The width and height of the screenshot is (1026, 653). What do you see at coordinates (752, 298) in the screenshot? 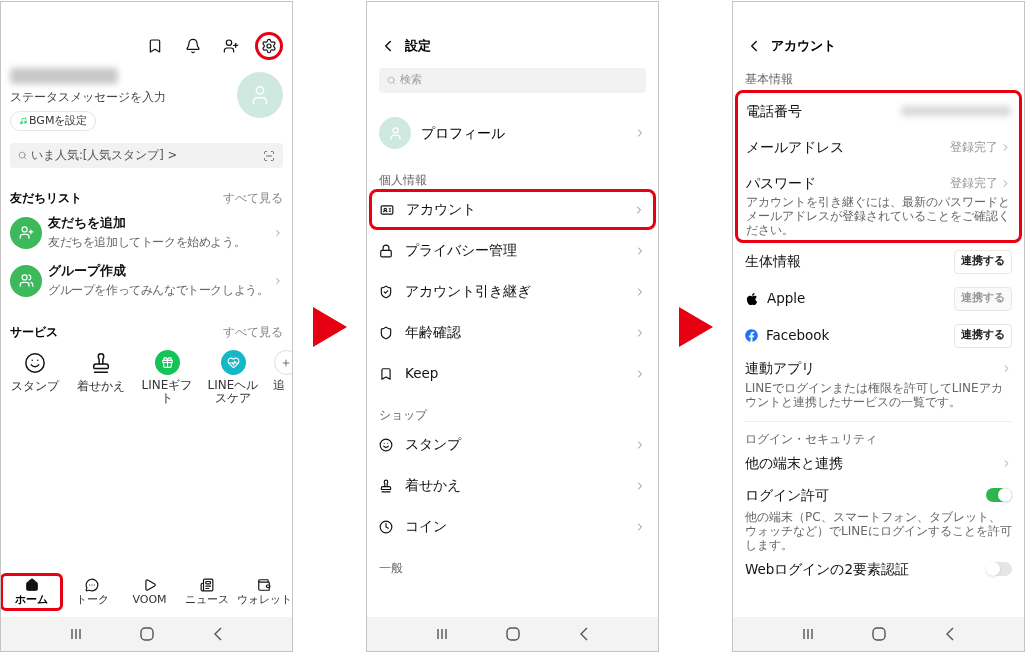
I see `apple-logo-icon` at bounding box center [752, 298].